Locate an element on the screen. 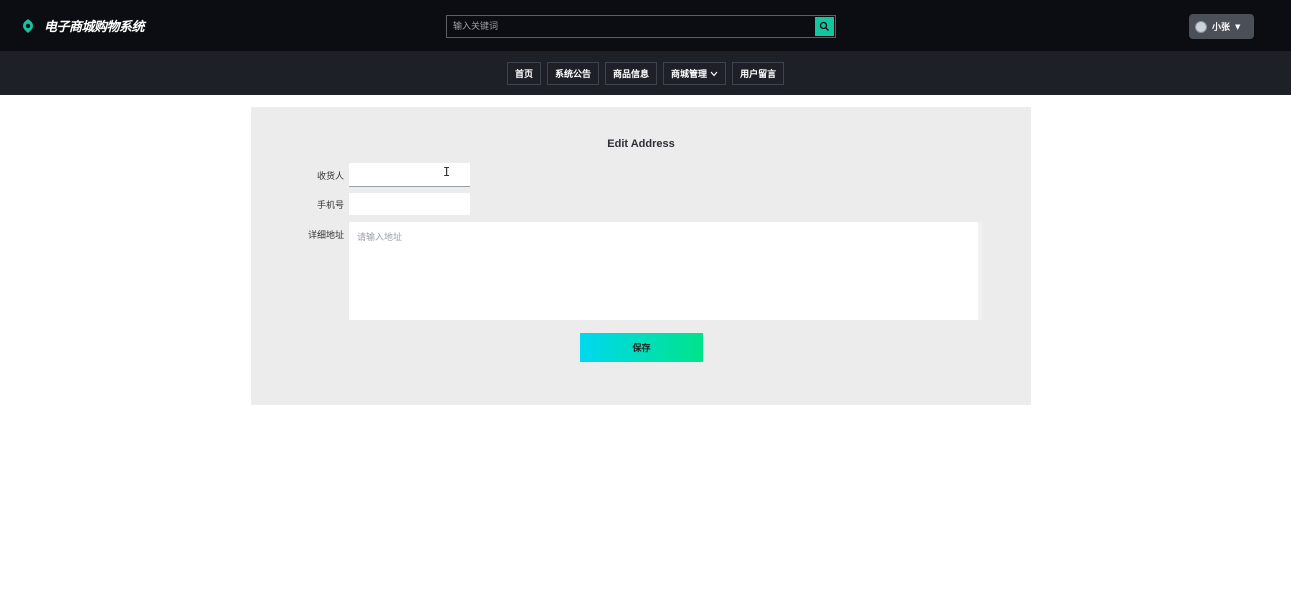  search-button is located at coordinates (824, 26).